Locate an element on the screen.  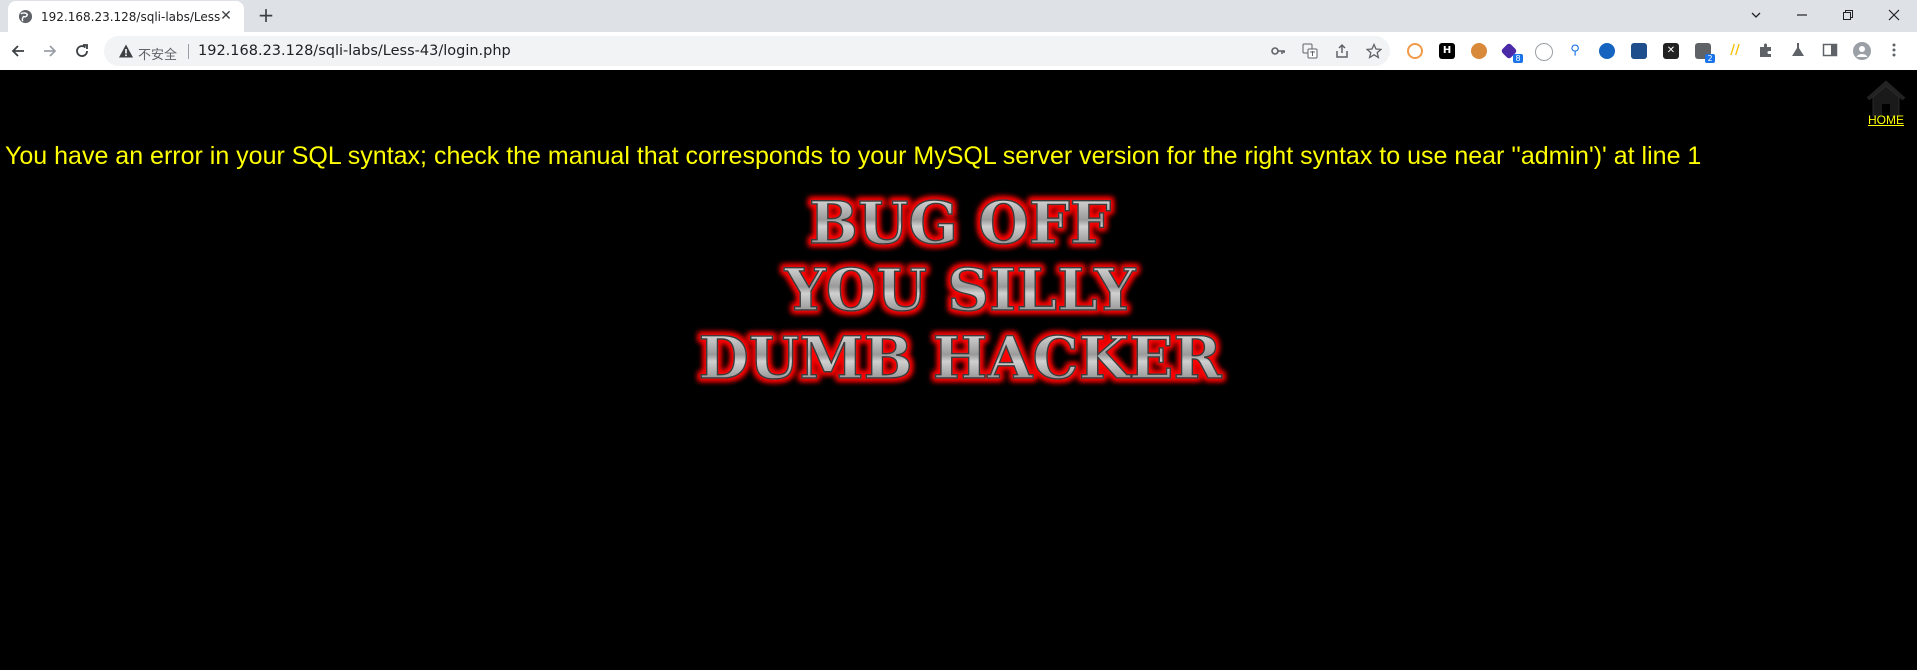
arrow-right-icon is located at coordinates (50, 51).